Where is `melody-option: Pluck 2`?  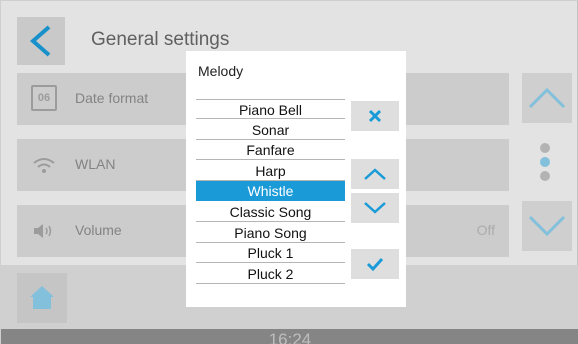 melody-option: Pluck 2 is located at coordinates (270, 274).